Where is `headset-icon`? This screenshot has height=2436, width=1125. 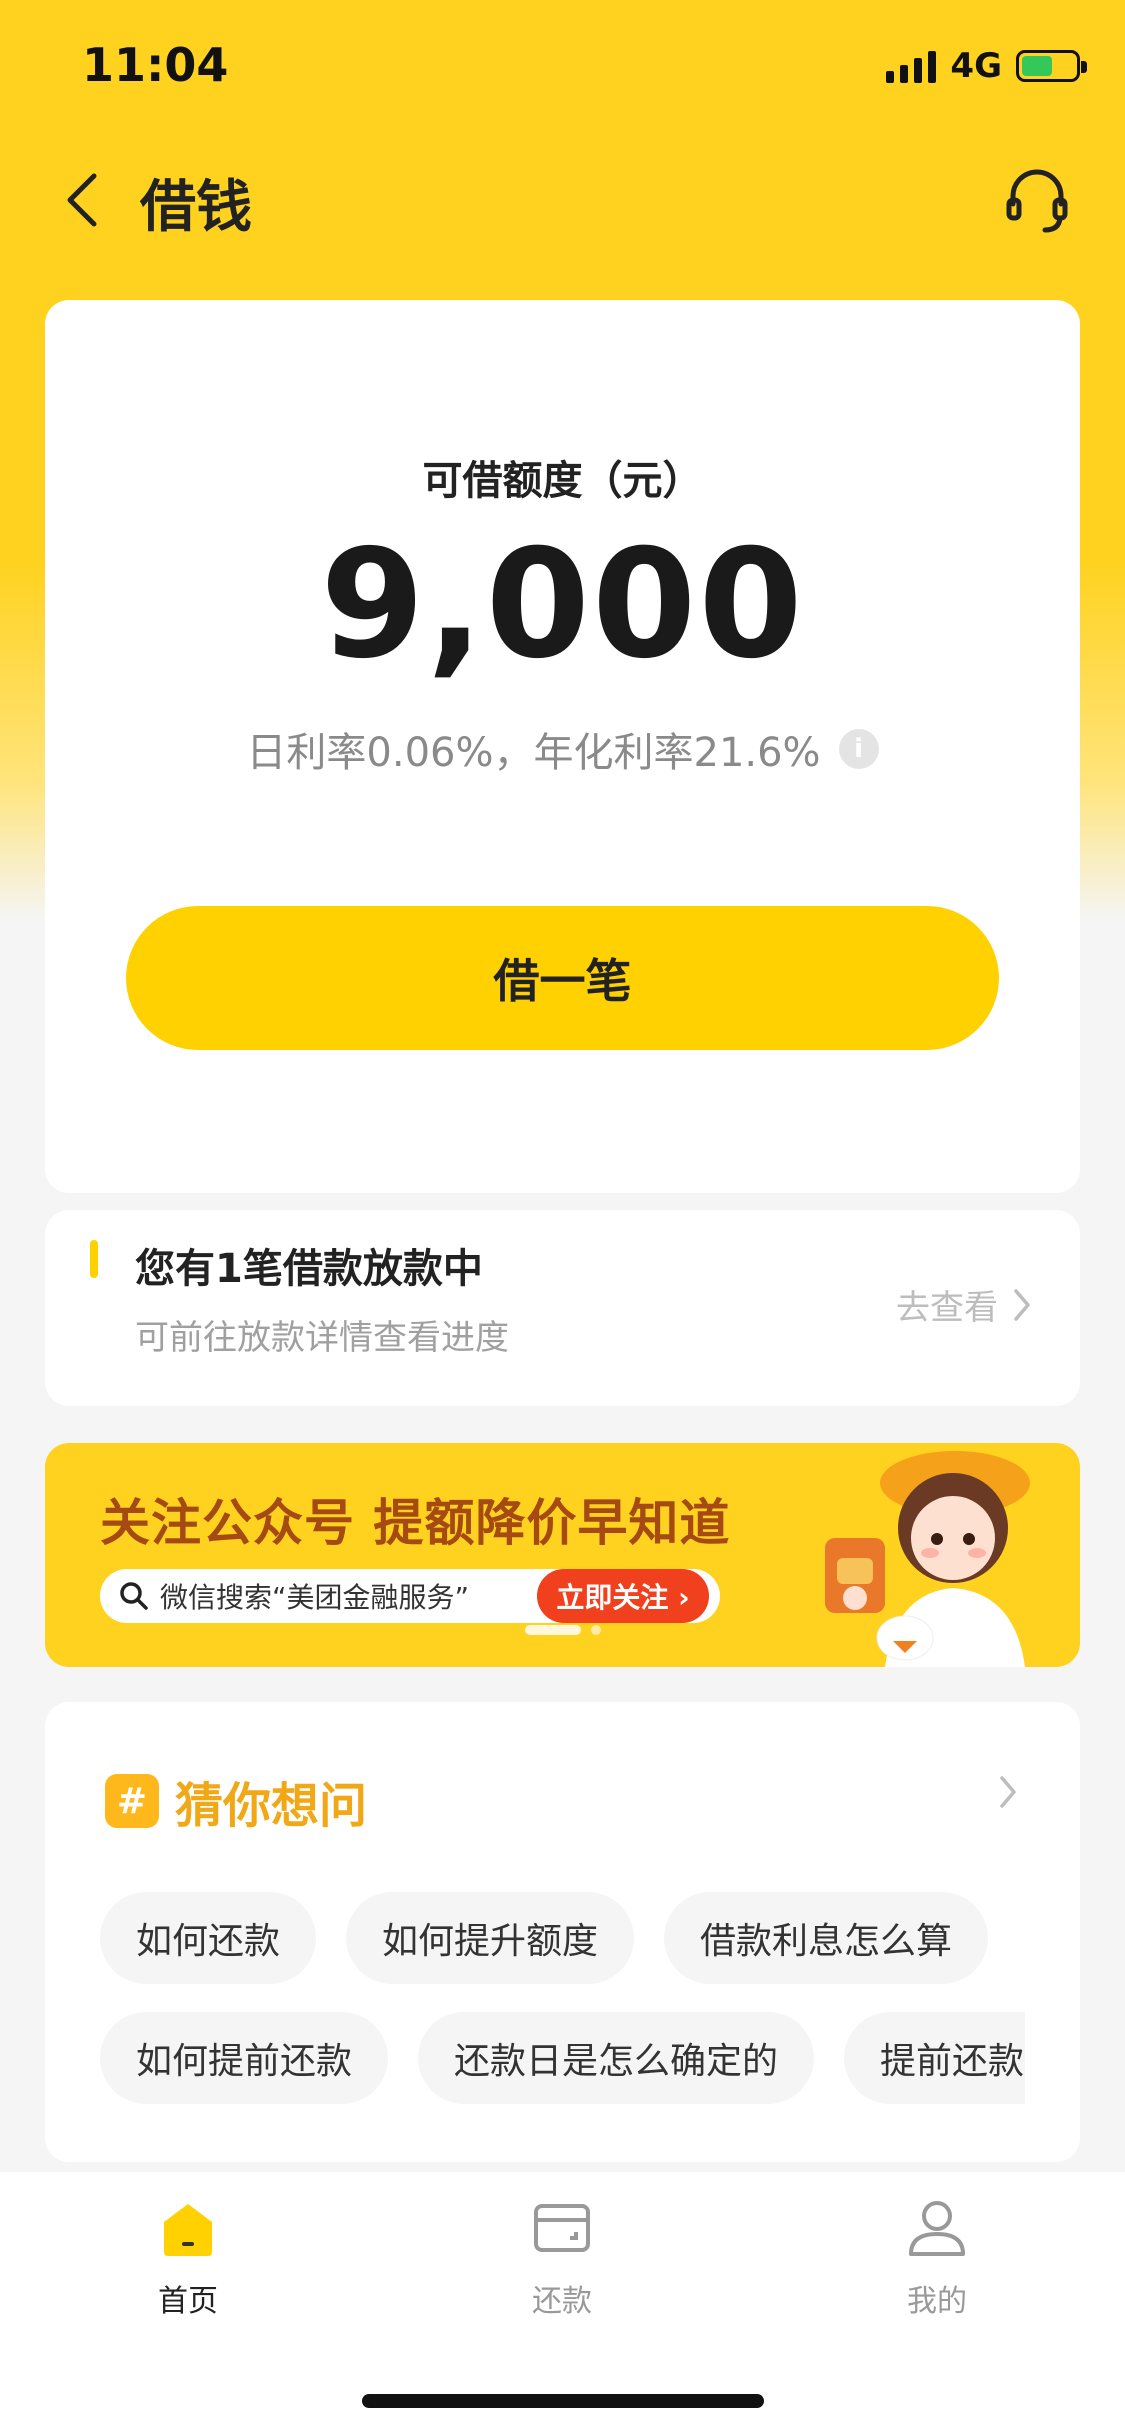
headset-icon is located at coordinates (1037, 201).